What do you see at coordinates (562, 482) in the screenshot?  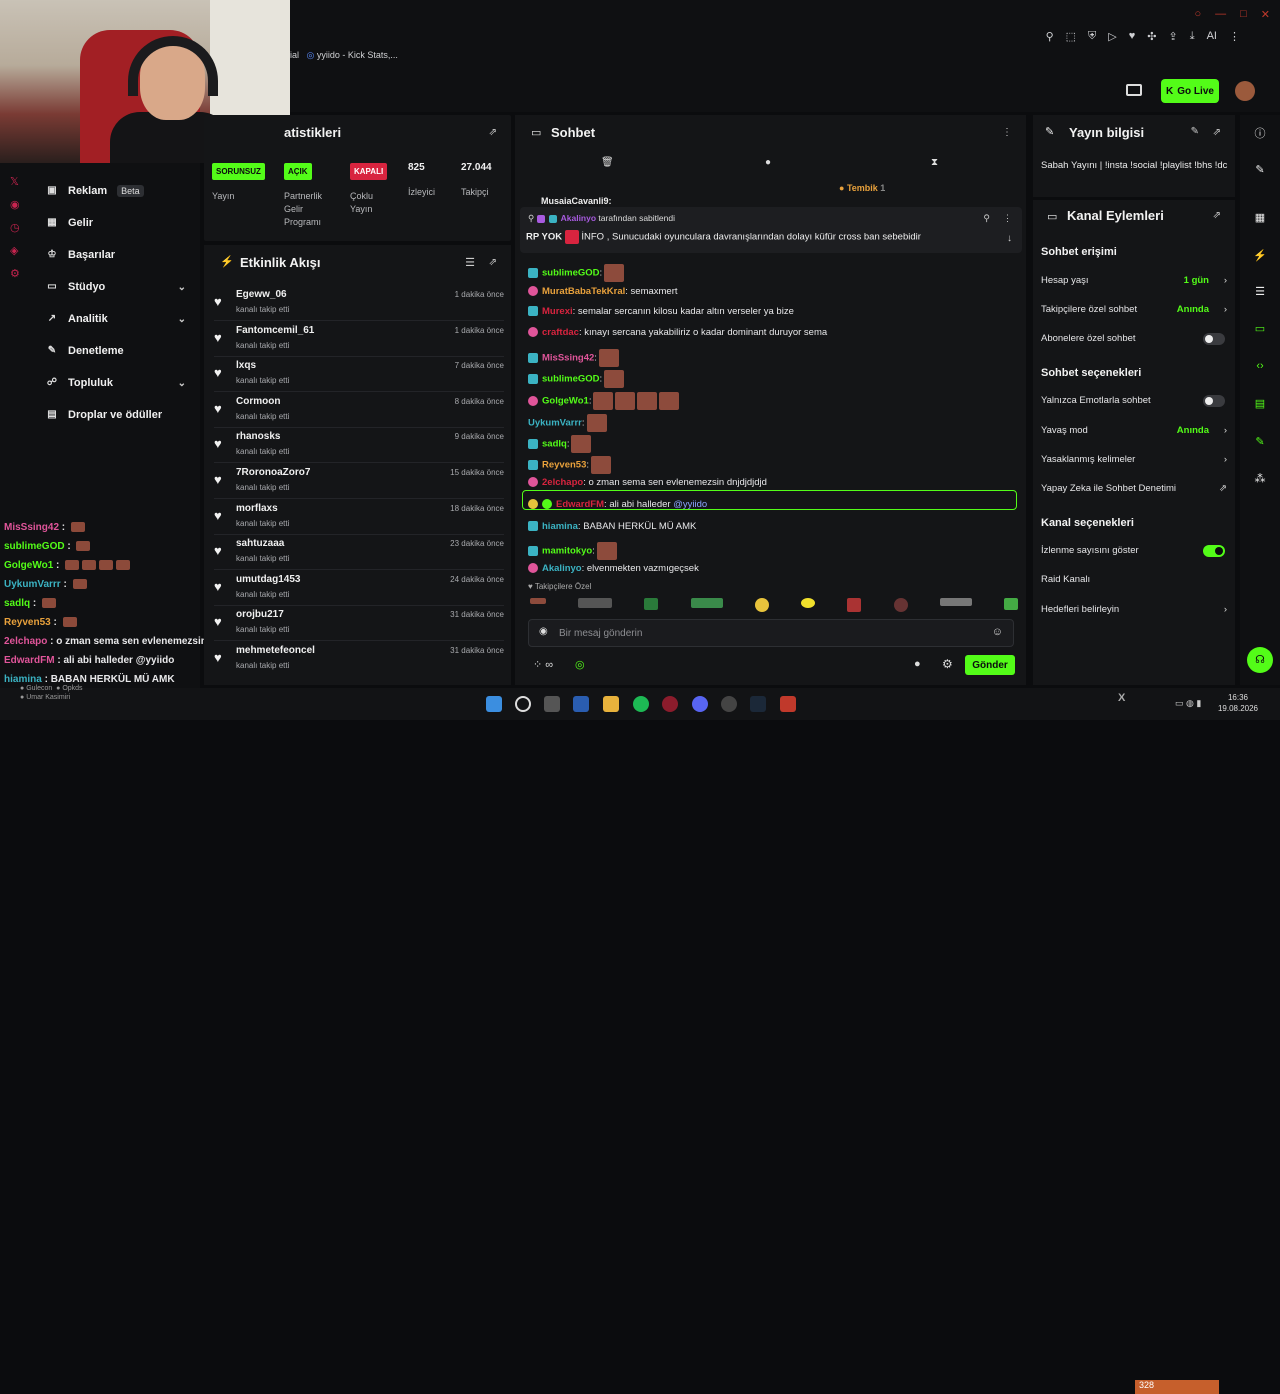 I see `chat-username: 2elchapo` at bounding box center [562, 482].